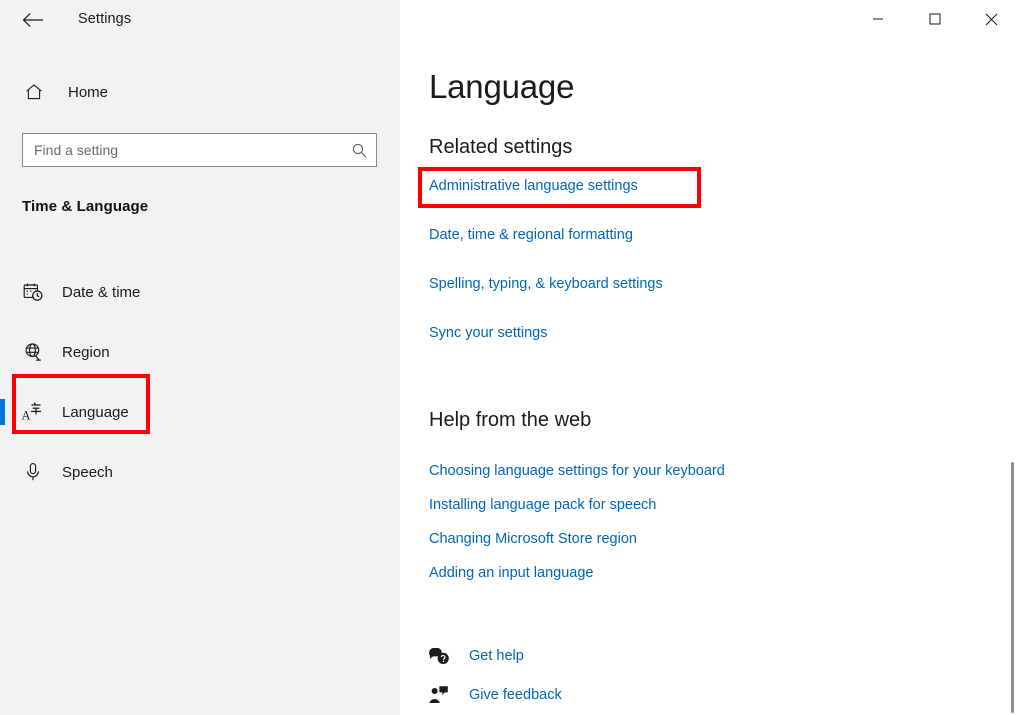  I want to click on link-sync-your-settings: Sync your settings, so click(488, 333).